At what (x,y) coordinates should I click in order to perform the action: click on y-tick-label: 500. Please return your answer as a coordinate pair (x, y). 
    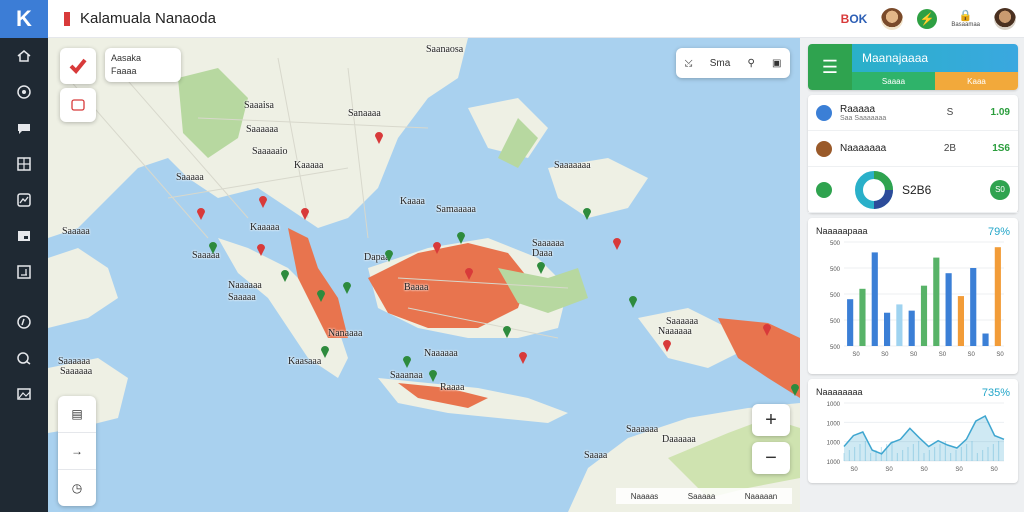
    Looking at the image, I should click on (835, 244).